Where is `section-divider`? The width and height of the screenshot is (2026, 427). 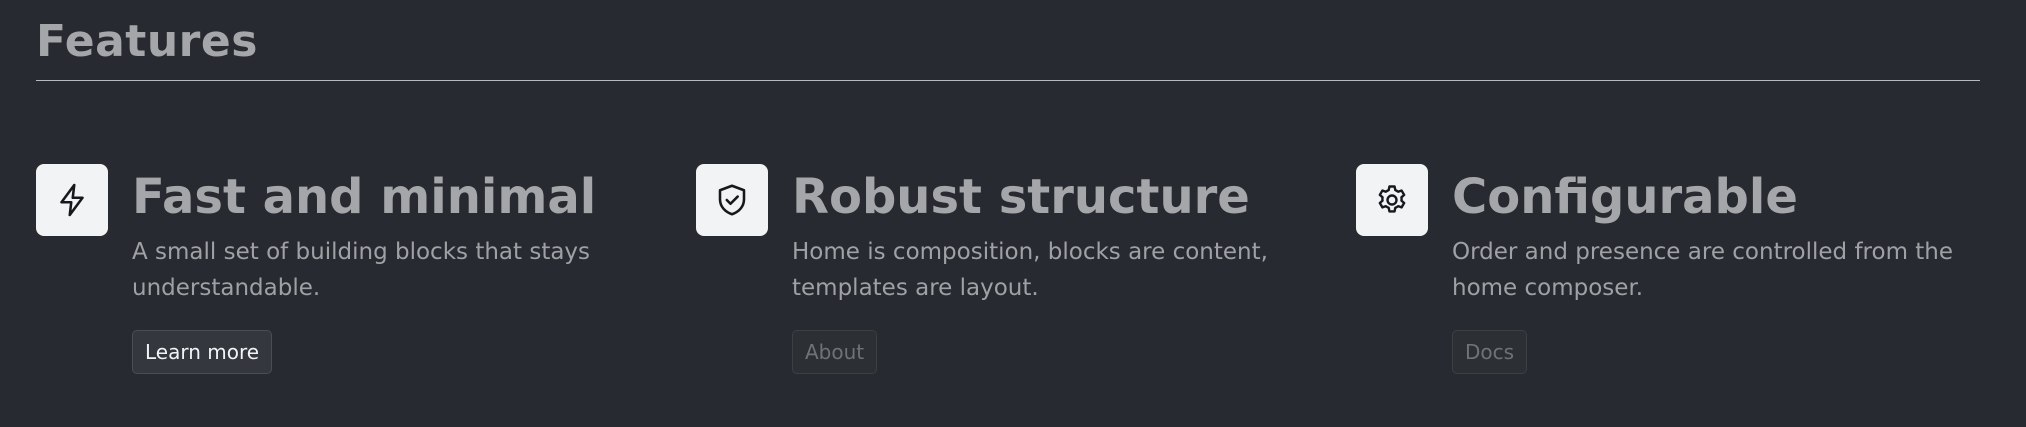
section-divider is located at coordinates (1008, 80).